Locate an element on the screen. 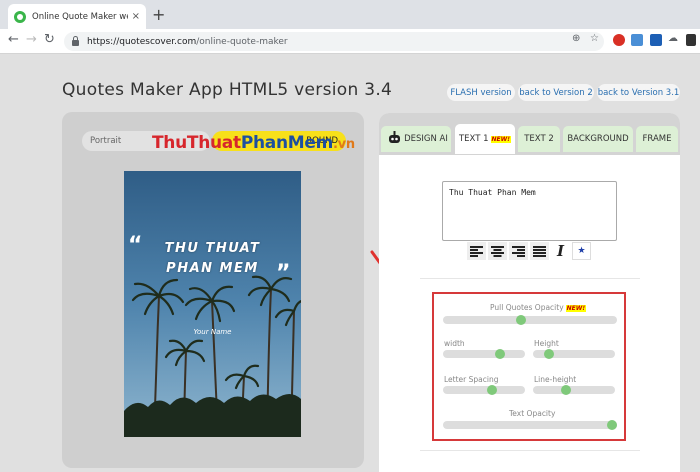 This screenshot has height=472, width=700. flash-version-link: FLASH version is located at coordinates (481, 92).